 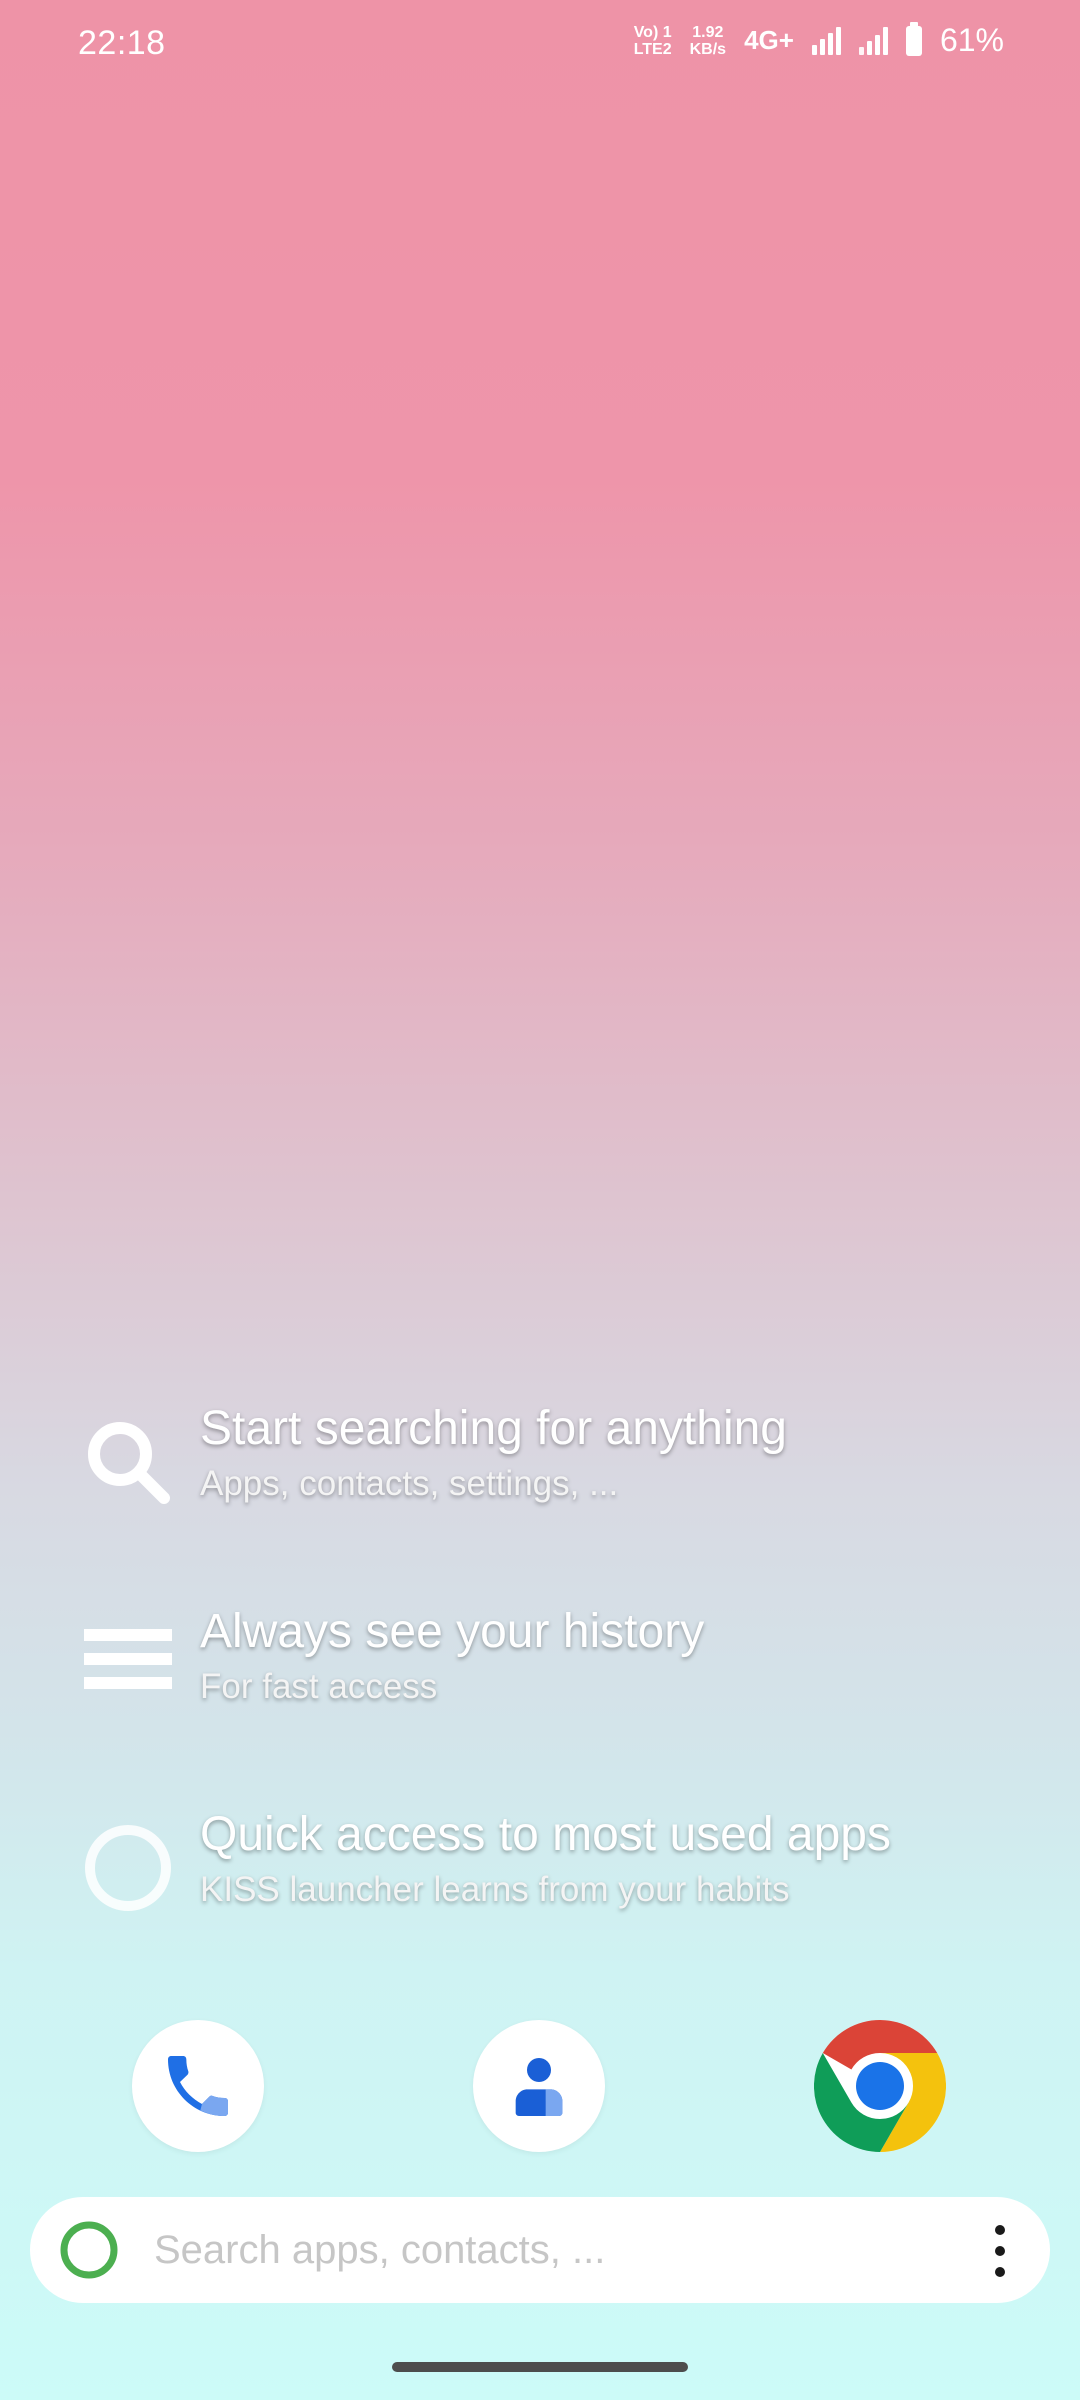 What do you see at coordinates (554, 2250) in the screenshot?
I see `search-input` at bounding box center [554, 2250].